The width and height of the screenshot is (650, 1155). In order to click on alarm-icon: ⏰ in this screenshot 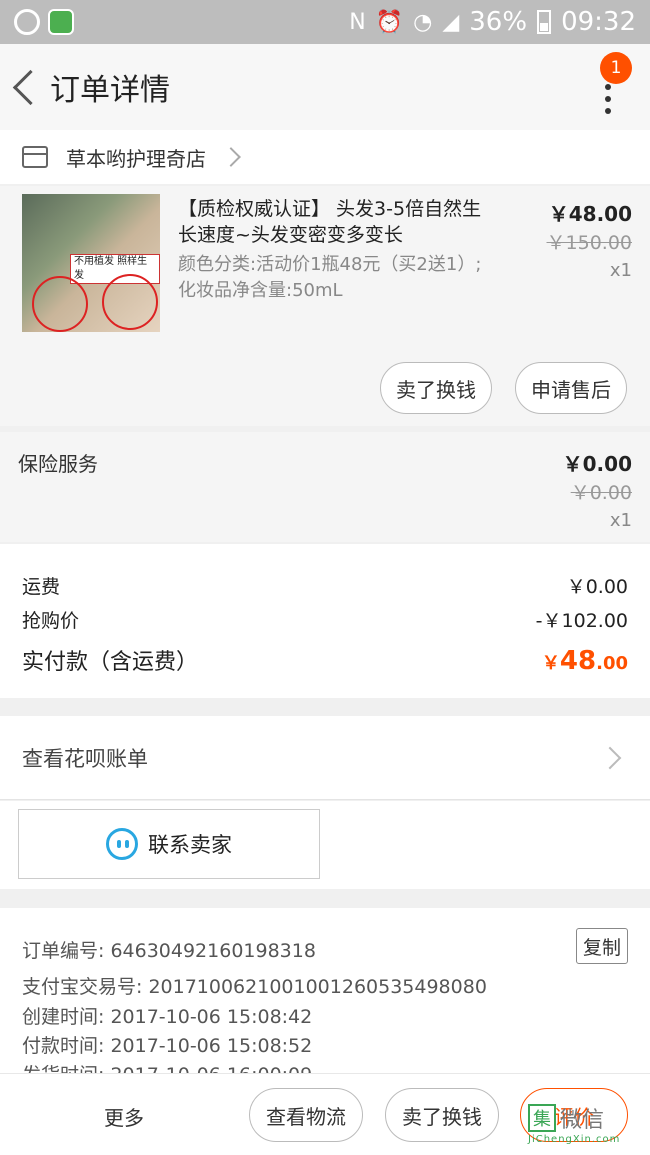, I will do `click(389, 22)`.